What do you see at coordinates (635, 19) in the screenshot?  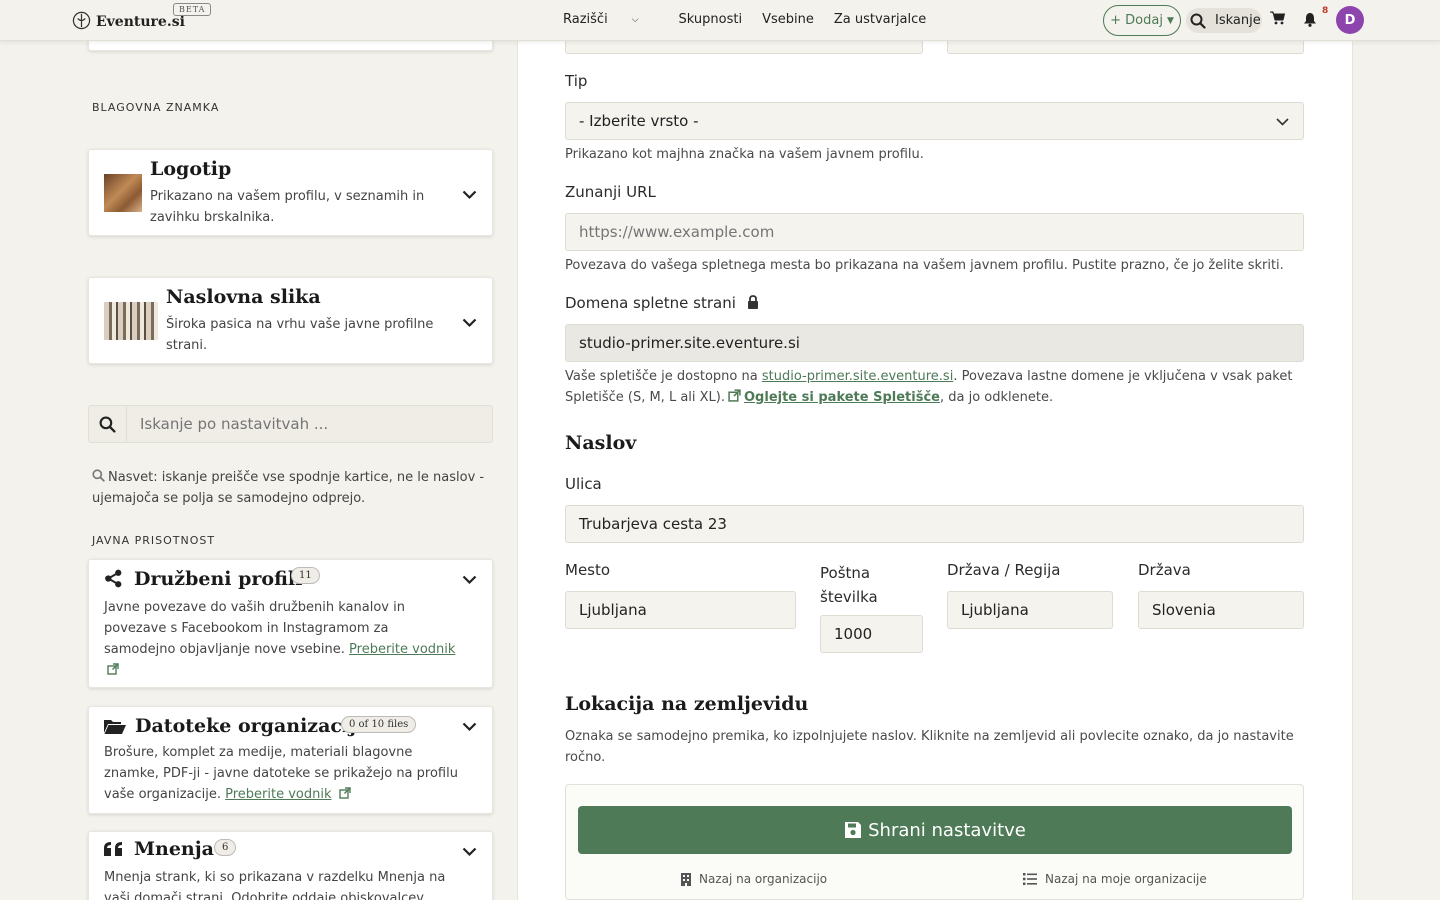 I see `chevron-down-icon: ⌵` at bounding box center [635, 19].